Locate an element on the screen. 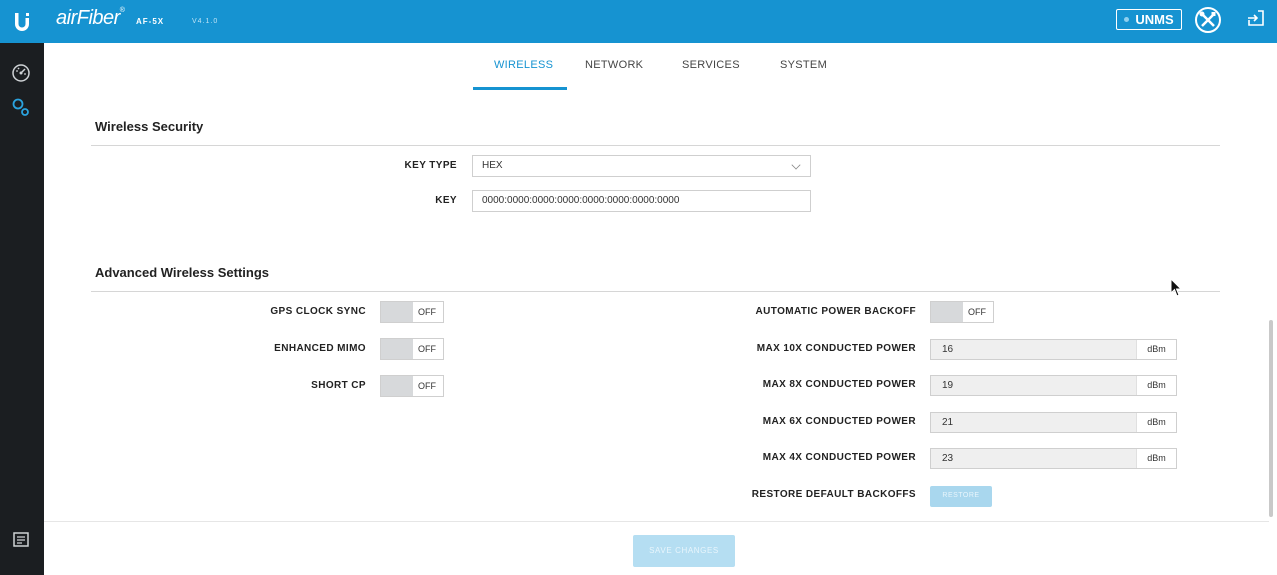 The height and width of the screenshot is (575, 1277). top-bar: airFiber® AF-5X V4.1.0 UNMS is located at coordinates (638, 21).